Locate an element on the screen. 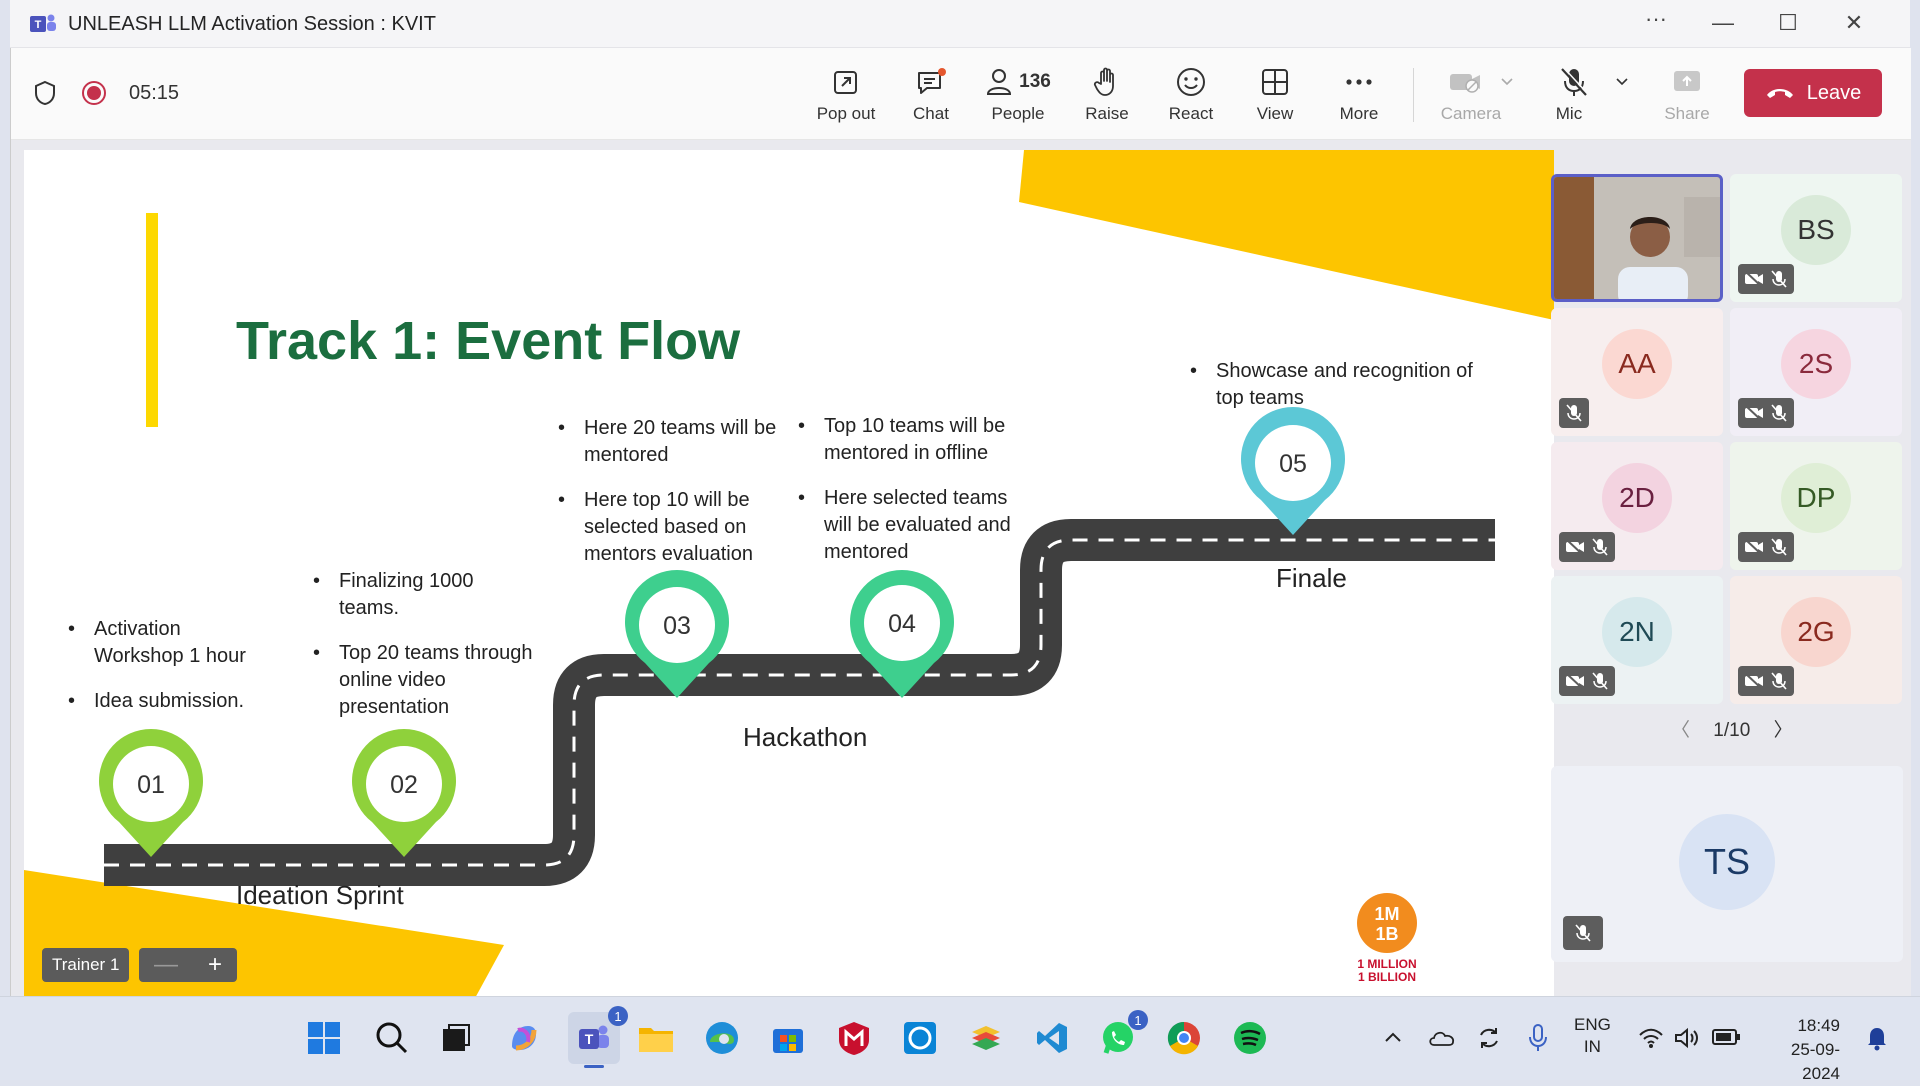  chrome-icon is located at coordinates (1183, 1038).